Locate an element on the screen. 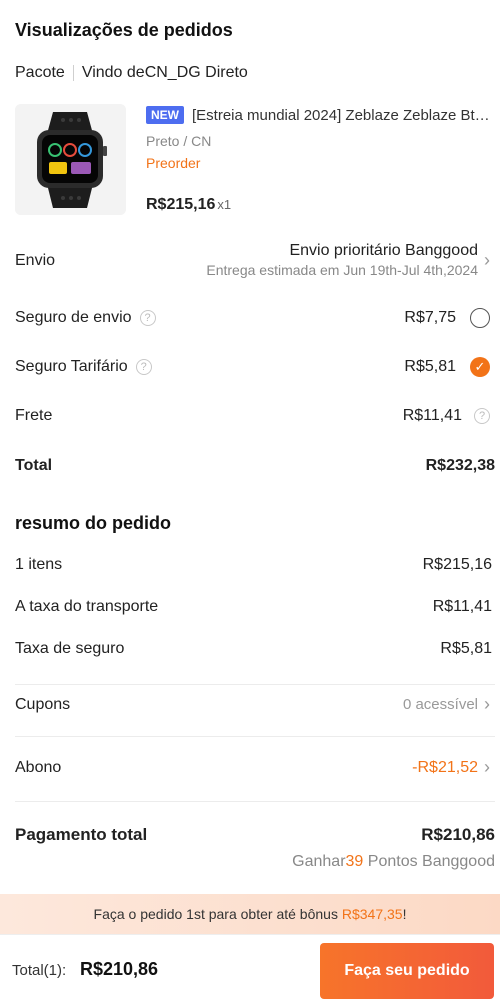 The height and width of the screenshot is (1001, 500). footer-total-value: R$210,86 is located at coordinates (119, 969).